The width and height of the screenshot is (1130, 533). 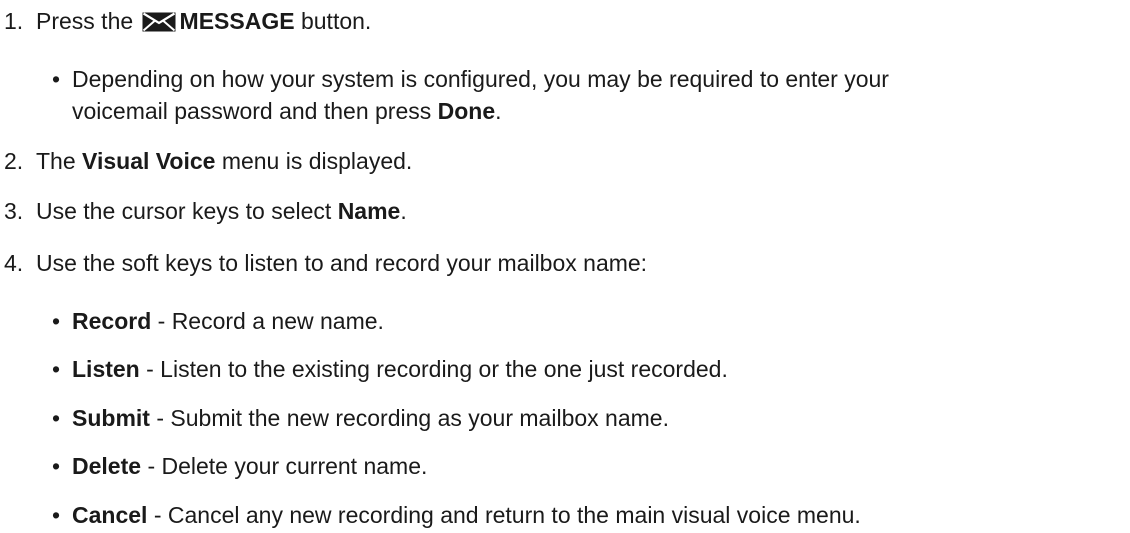 What do you see at coordinates (56, 161) in the screenshot?
I see `step-text: The` at bounding box center [56, 161].